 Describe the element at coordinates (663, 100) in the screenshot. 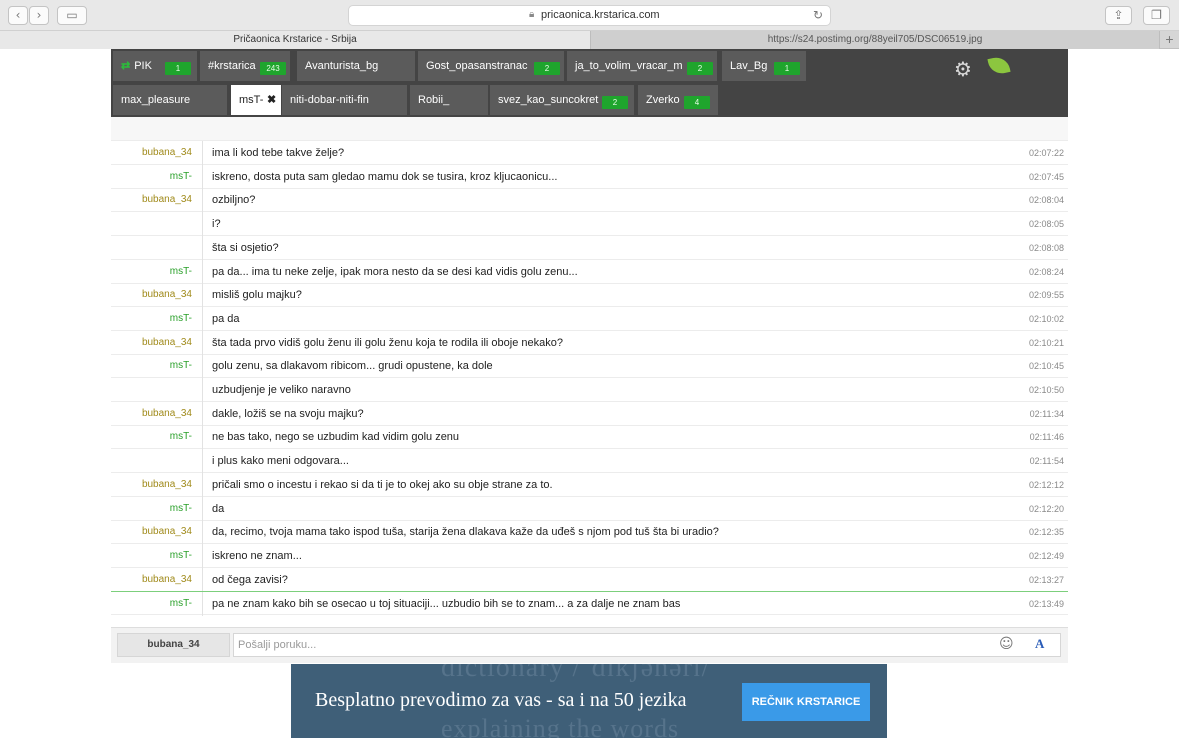

I see `room-name: Zverko` at that location.